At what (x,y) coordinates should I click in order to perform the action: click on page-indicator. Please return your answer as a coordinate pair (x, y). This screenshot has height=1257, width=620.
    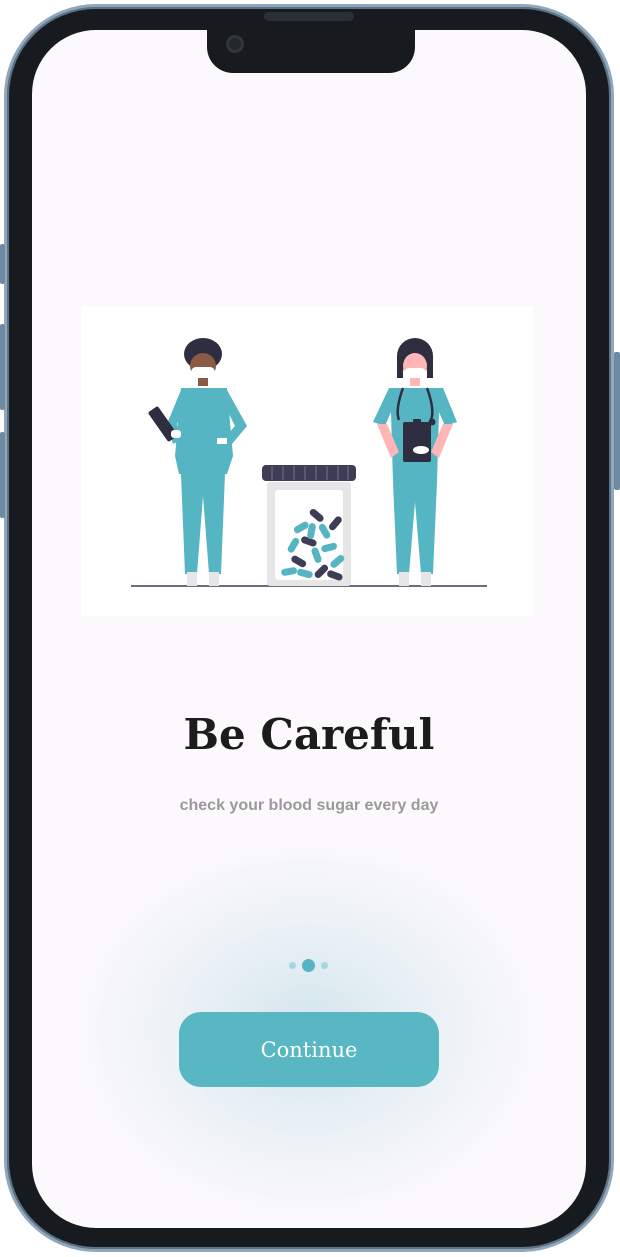
    Looking at the image, I should click on (309, 965).